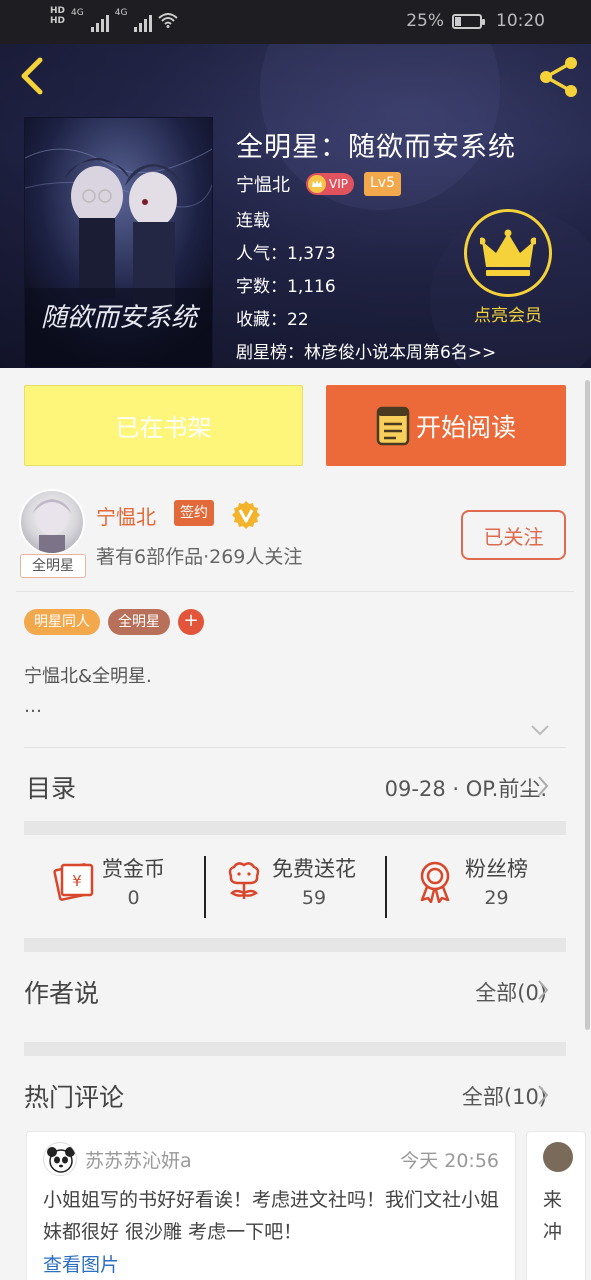 The image size is (591, 1280). What do you see at coordinates (366, 350) in the screenshot?
I see `book-ranking-link: 剧星榜：林彦俊小说本周第6名>>` at bounding box center [366, 350].